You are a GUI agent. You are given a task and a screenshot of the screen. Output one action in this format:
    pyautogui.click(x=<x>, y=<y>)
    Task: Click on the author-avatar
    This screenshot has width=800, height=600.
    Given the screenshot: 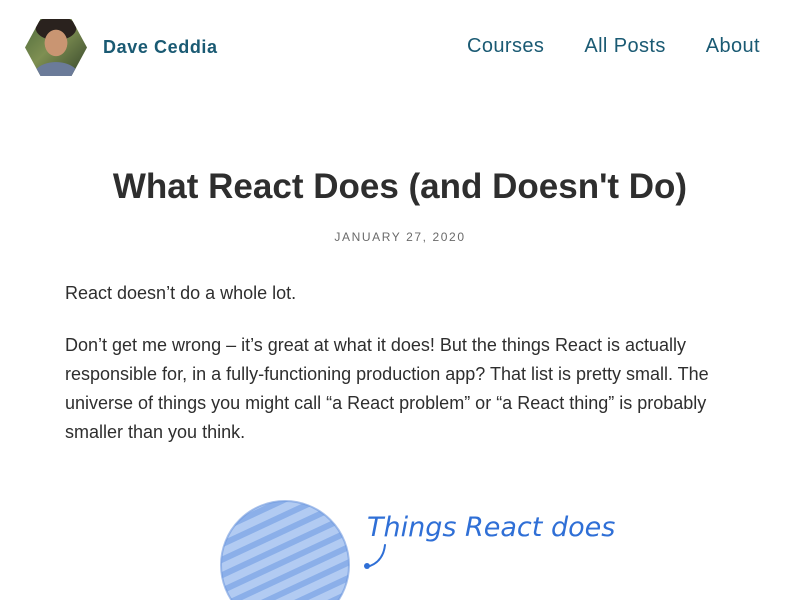 What is the action you would take?
    pyautogui.click(x=56, y=47)
    